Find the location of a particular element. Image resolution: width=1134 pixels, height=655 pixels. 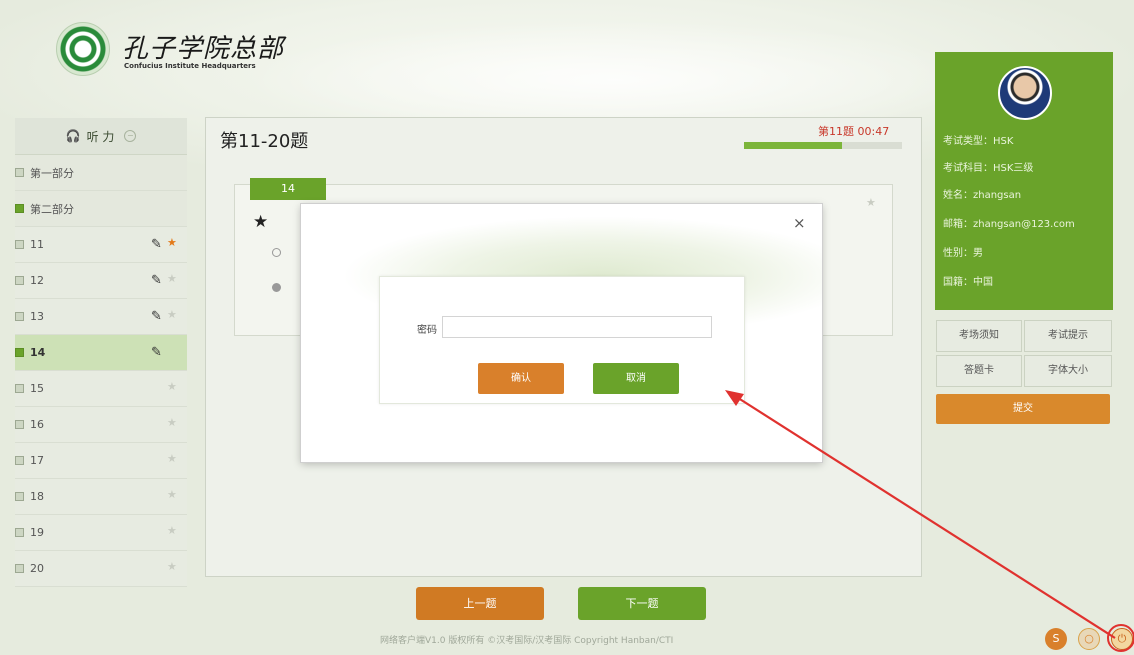

annotation-arrow is located at coordinates (925, 517).